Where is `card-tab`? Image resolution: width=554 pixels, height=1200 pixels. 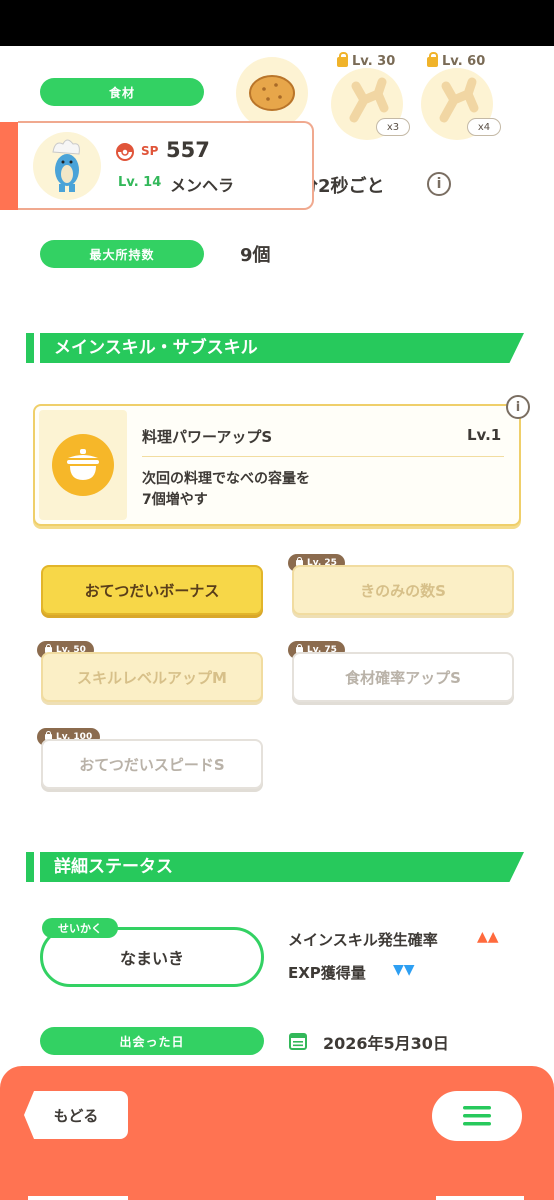 card-tab is located at coordinates (10, 166).